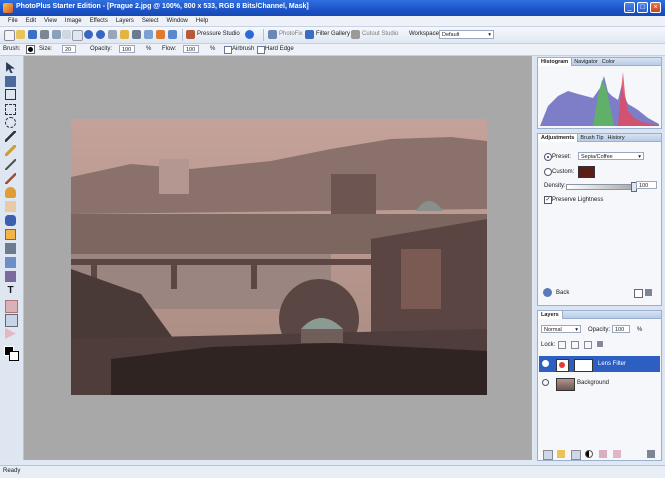  I want to click on undo-icon, so click(88, 34).